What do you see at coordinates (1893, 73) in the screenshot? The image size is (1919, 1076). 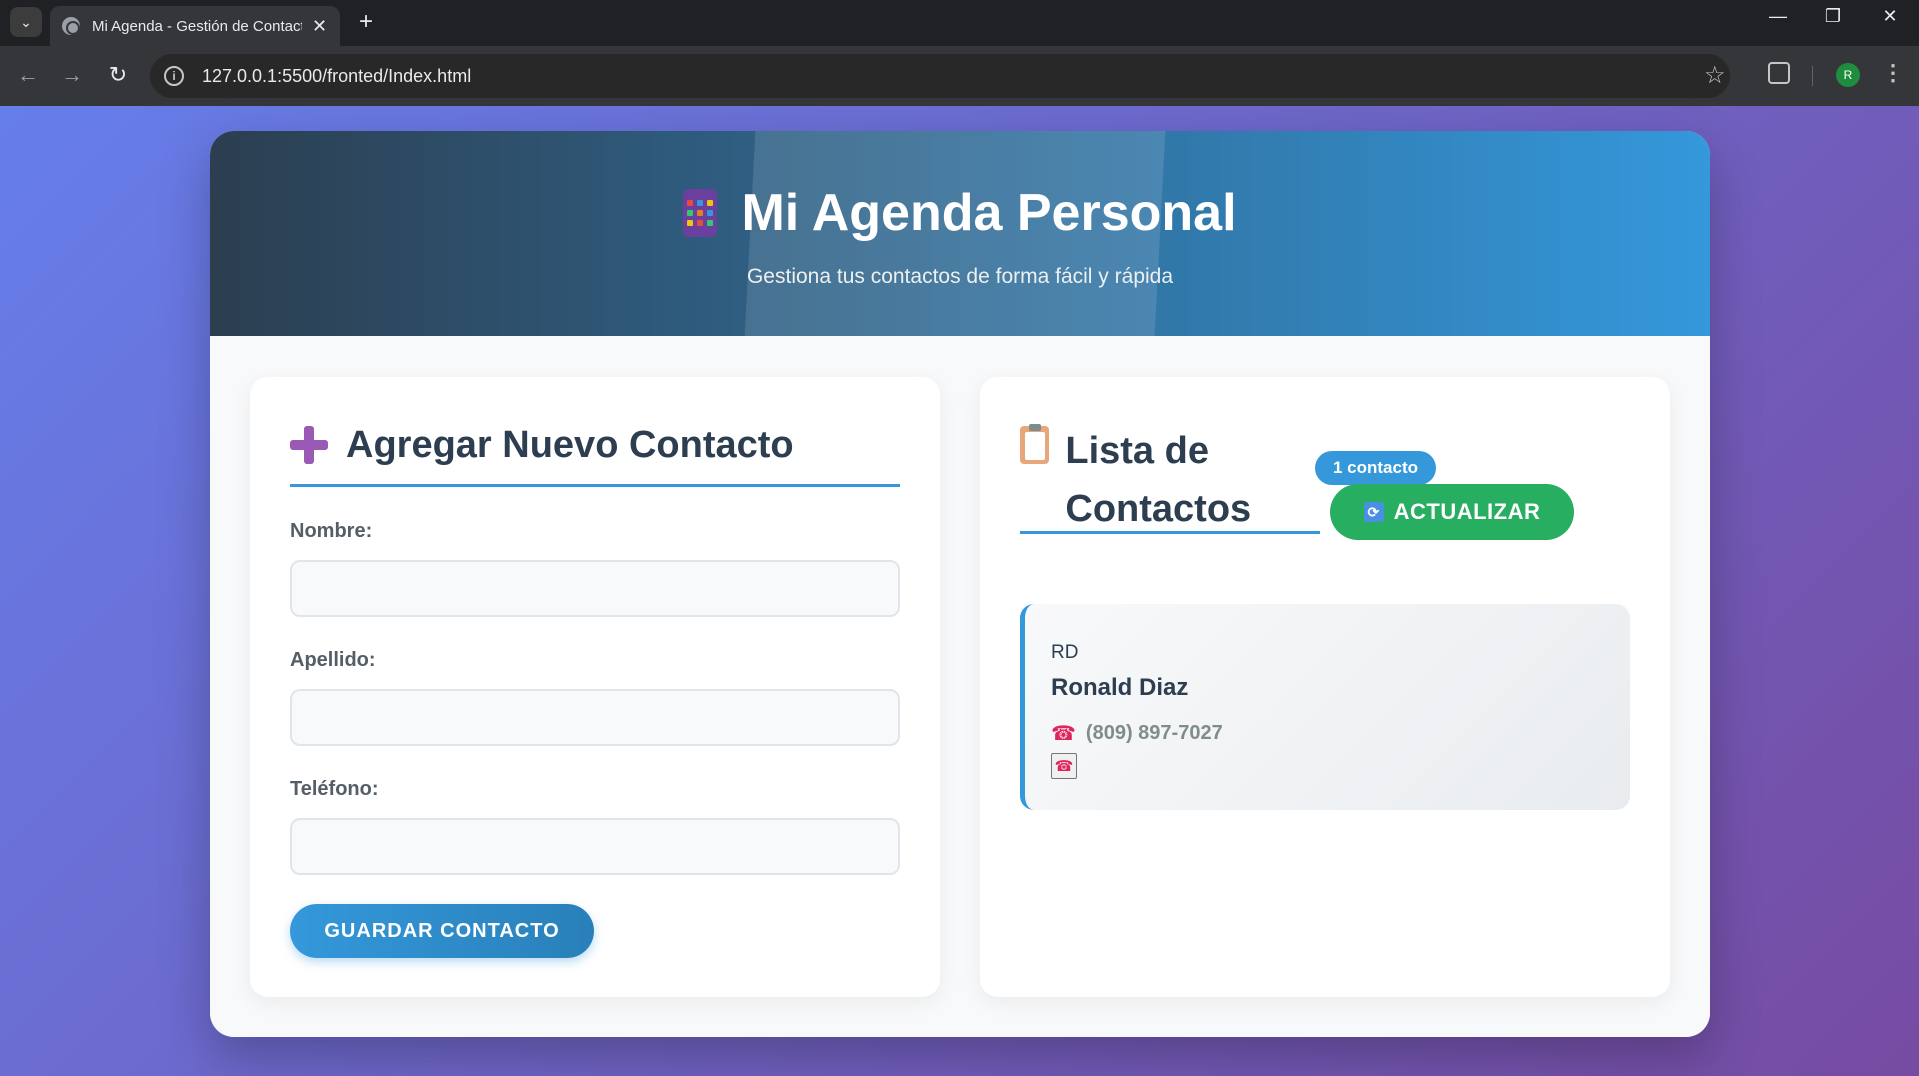 I see `kebab-menu-icon: ⋮` at bounding box center [1893, 73].